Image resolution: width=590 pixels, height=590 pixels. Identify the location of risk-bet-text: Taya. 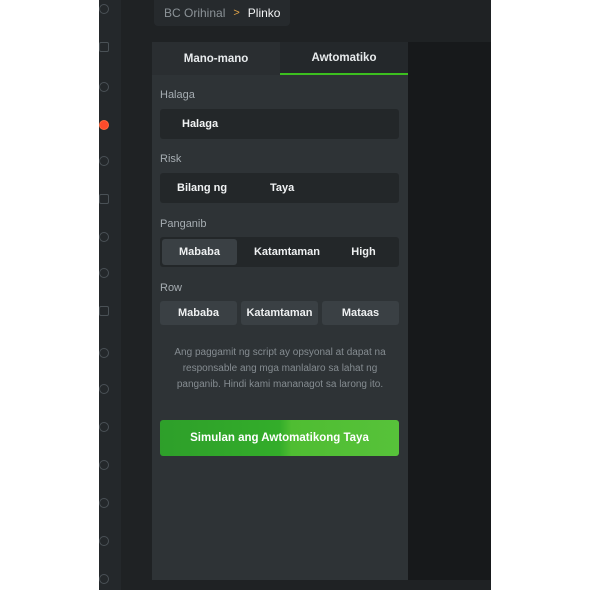
(282, 188).